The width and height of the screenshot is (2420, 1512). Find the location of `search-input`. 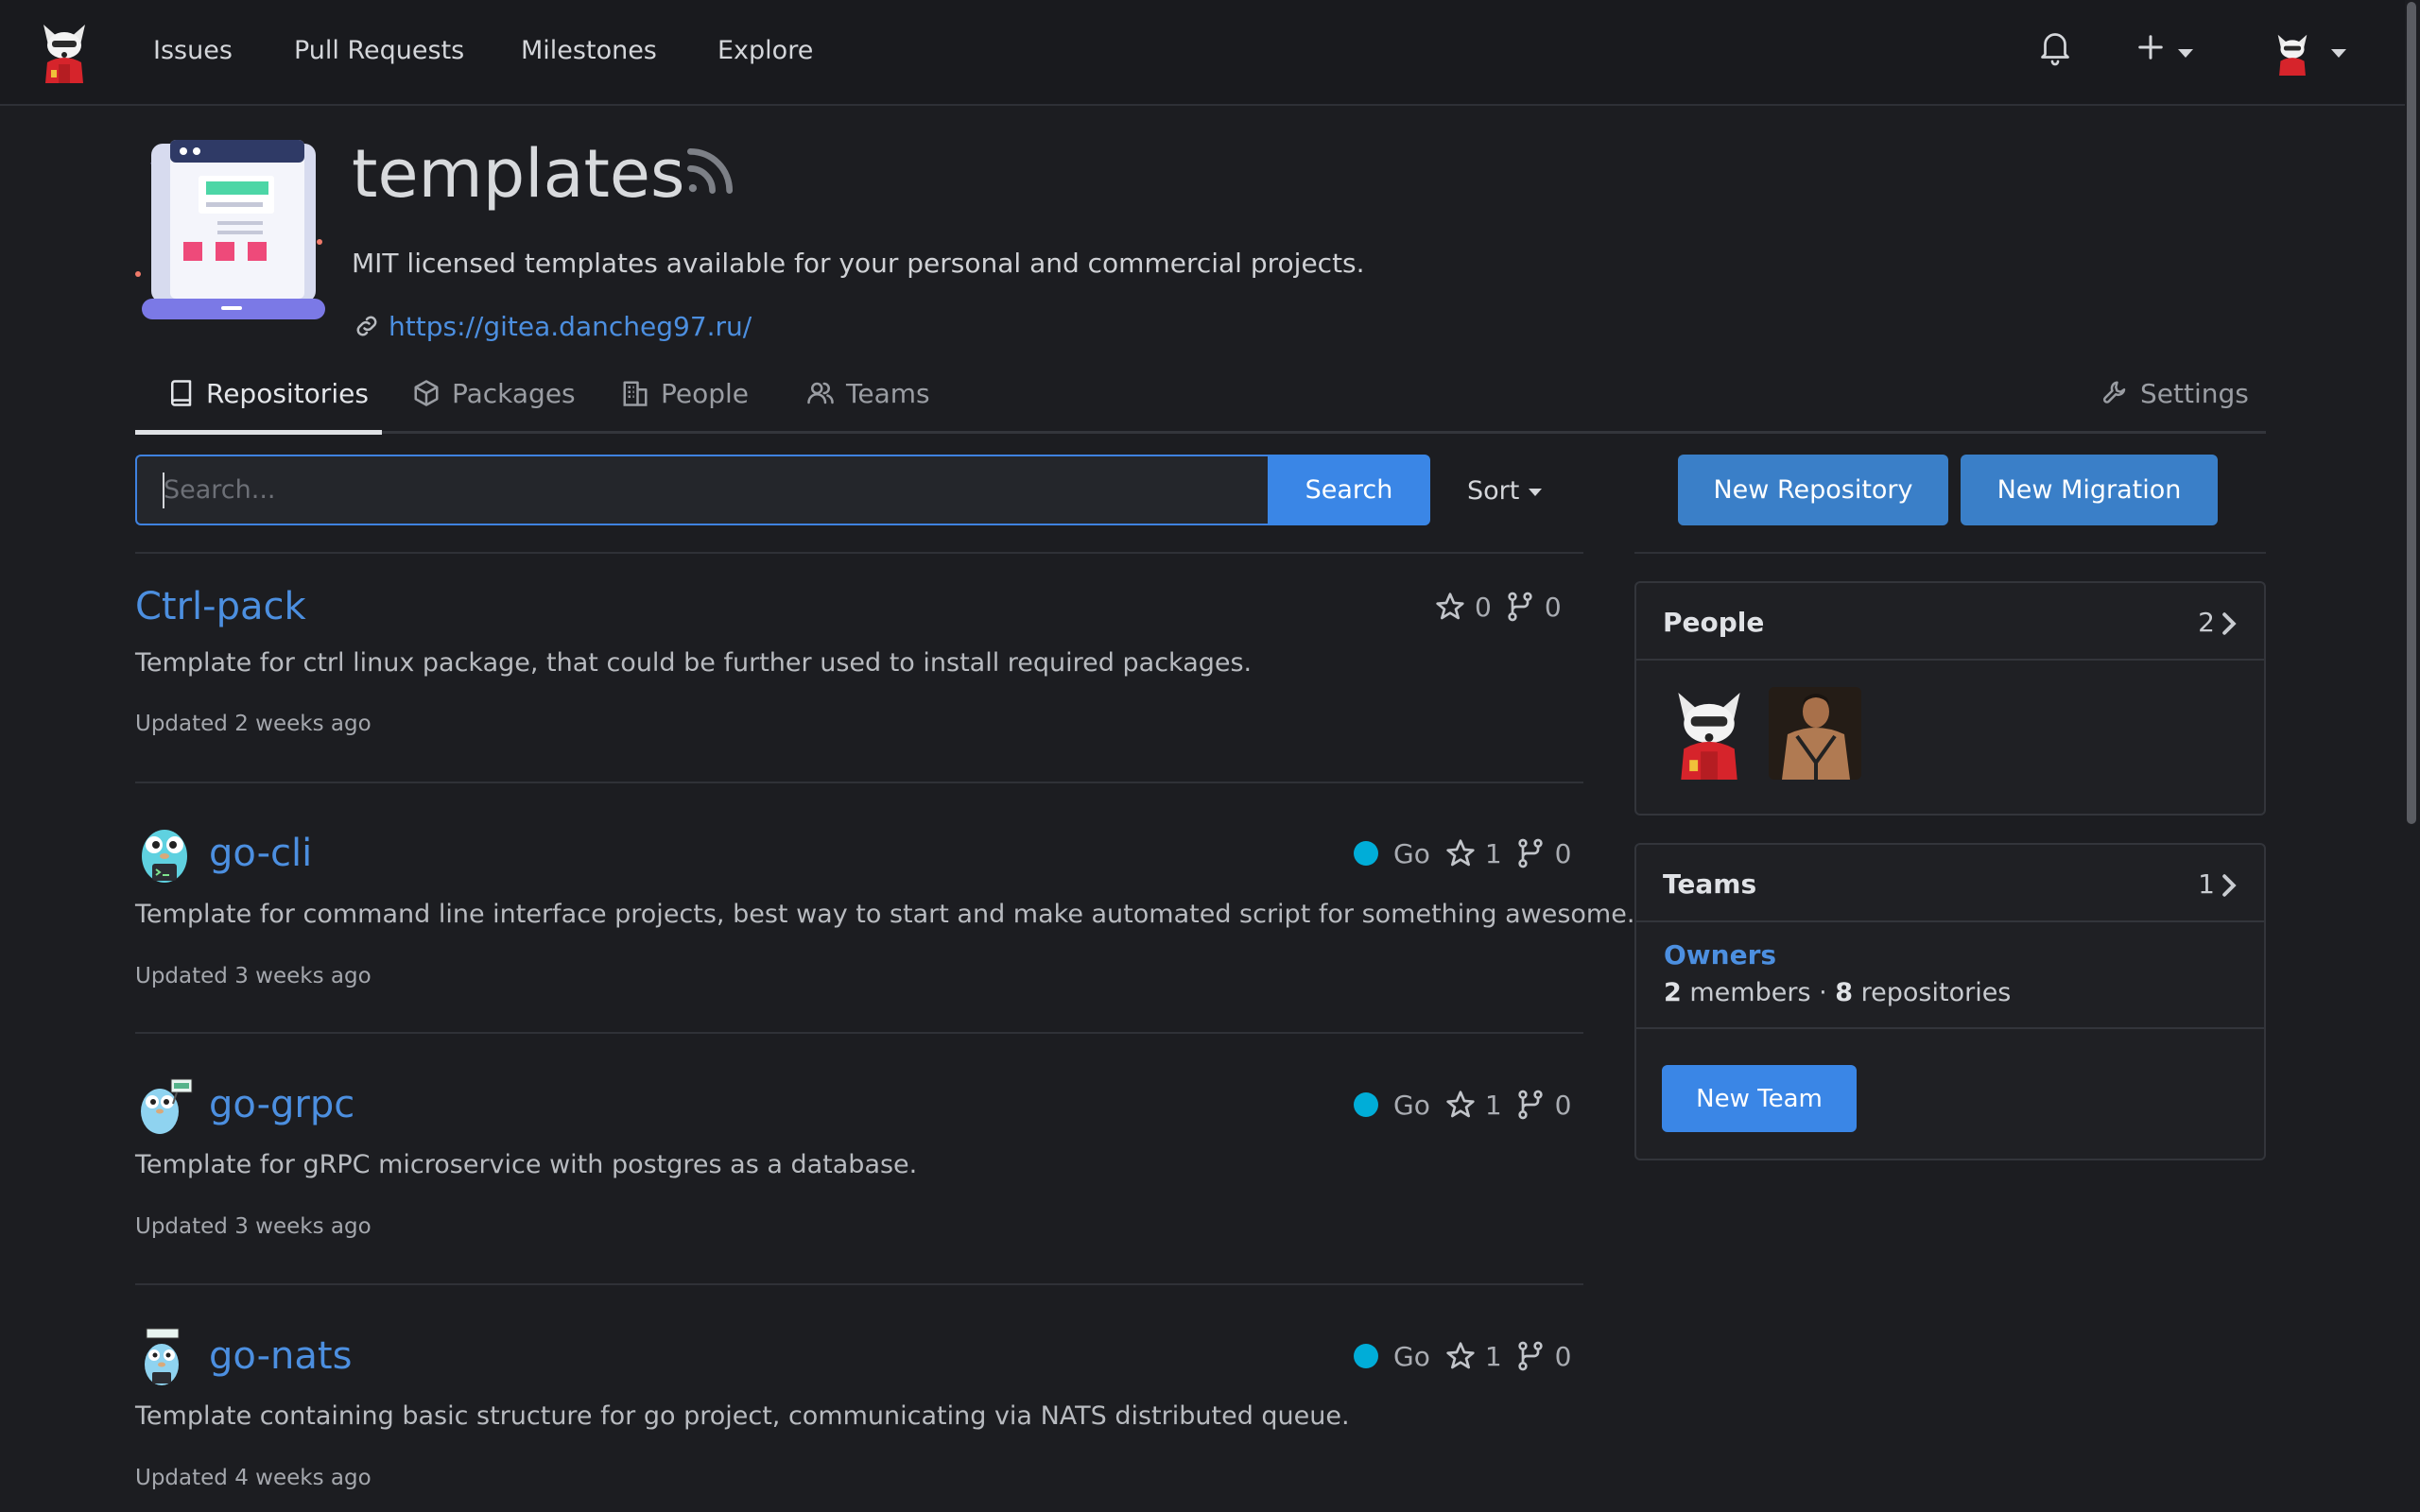

search-input is located at coordinates (701, 490).